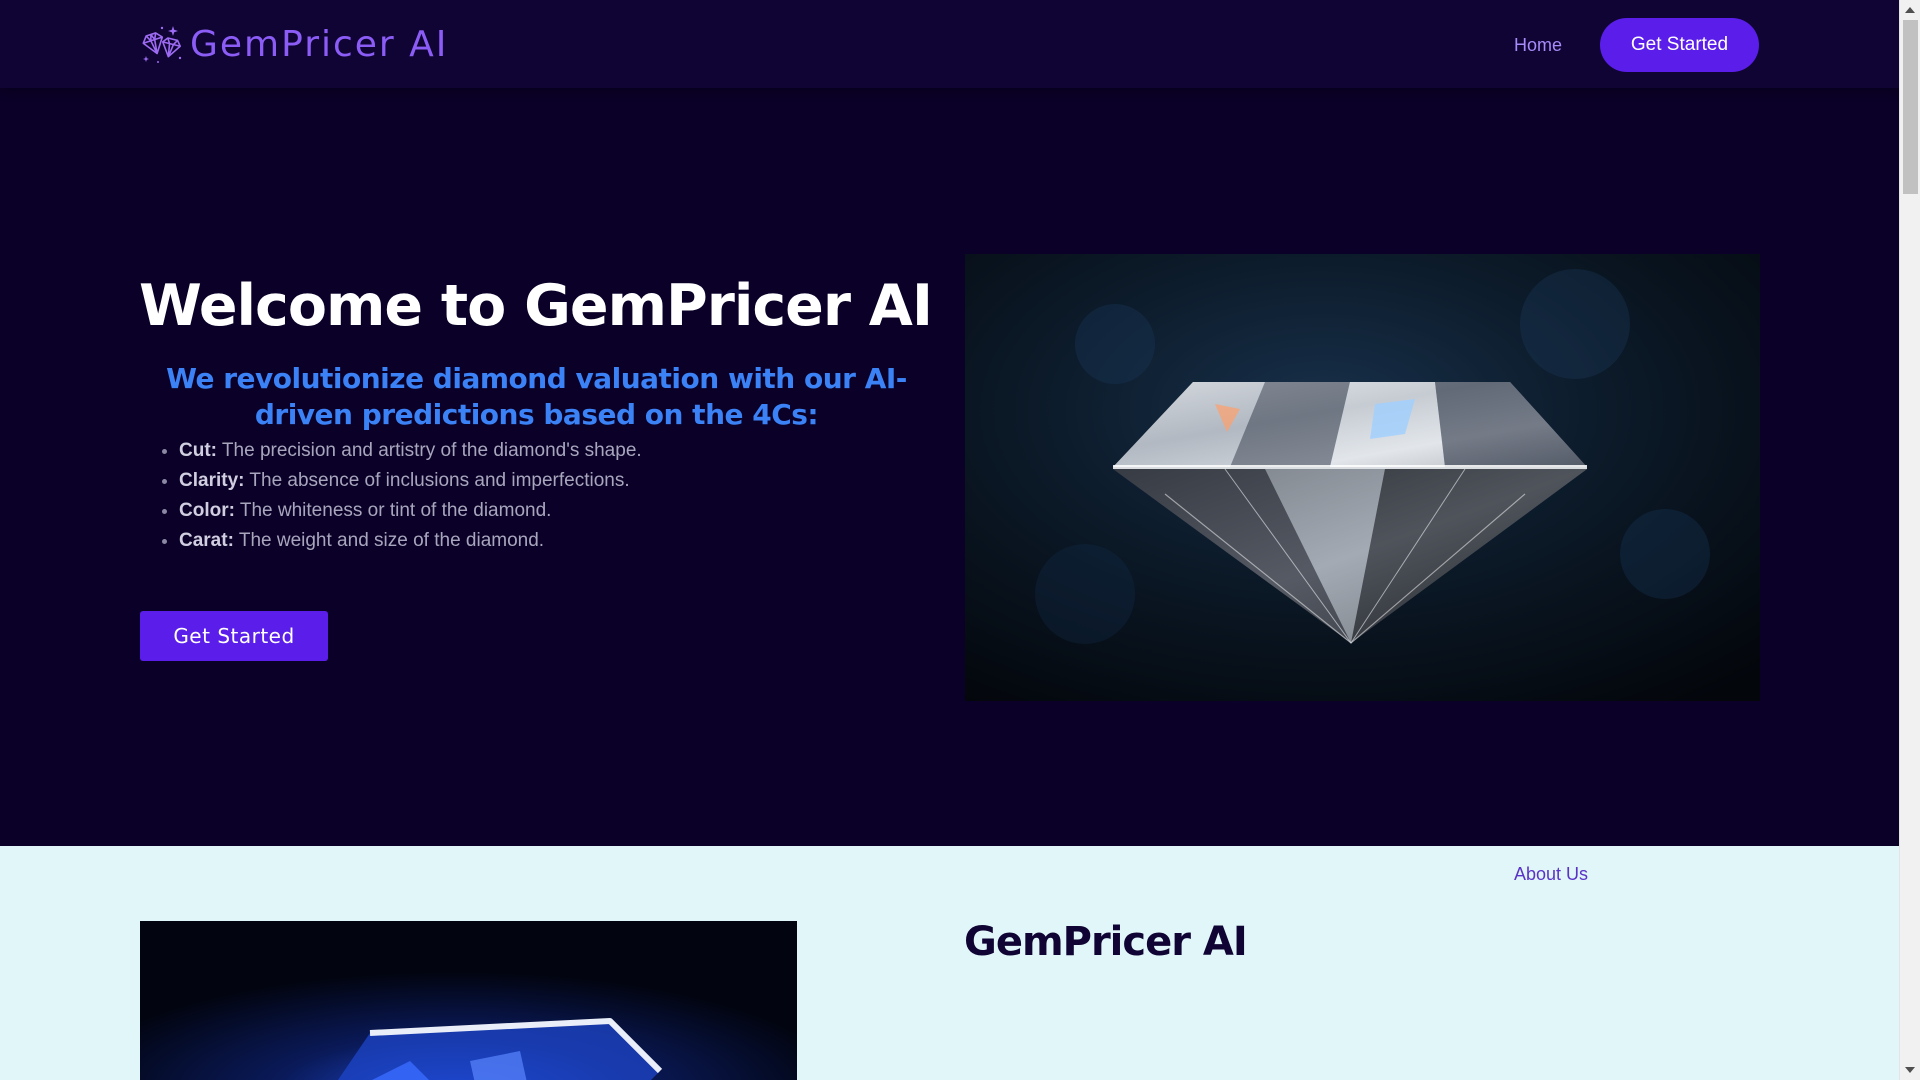 The width and height of the screenshot is (1920, 1080). What do you see at coordinates (198, 450) in the screenshot?
I see `list-item-term: Cut:` at bounding box center [198, 450].